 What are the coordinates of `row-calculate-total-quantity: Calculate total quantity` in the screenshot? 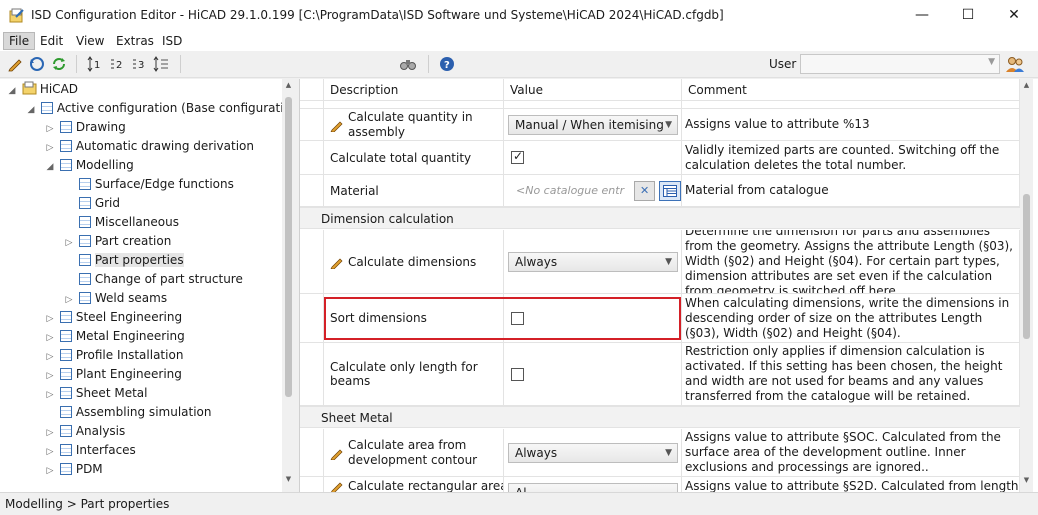 It's located at (414, 158).